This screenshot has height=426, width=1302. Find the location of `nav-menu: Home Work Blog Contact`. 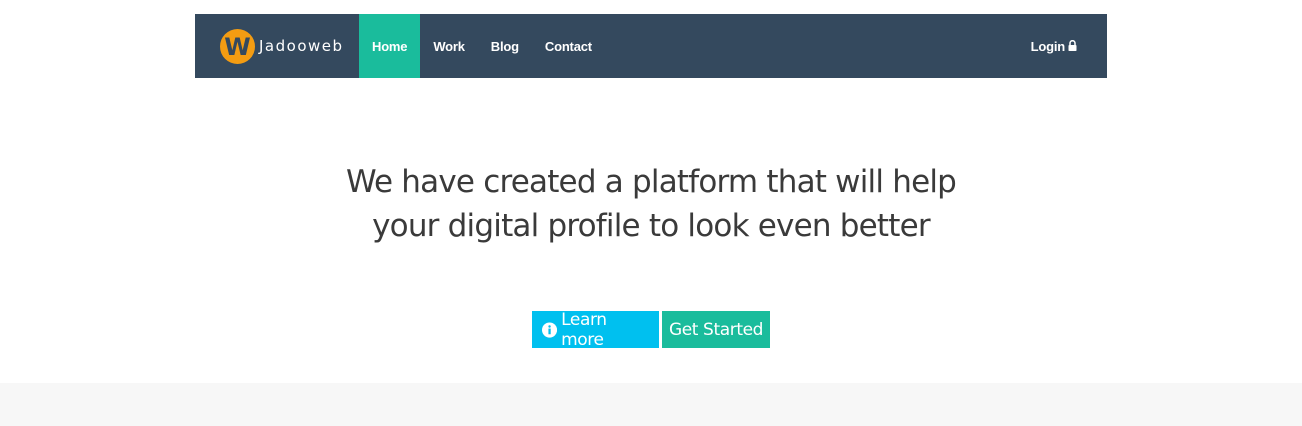

nav-menu: Home Work Blog Contact is located at coordinates (482, 46).